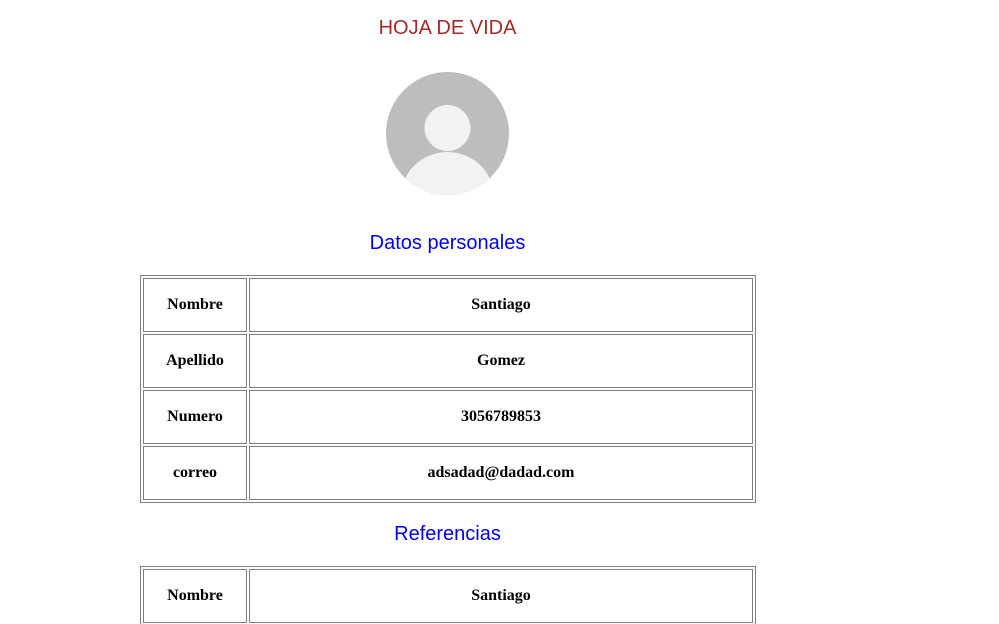 Image resolution: width=999 pixels, height=624 pixels. I want to click on row-label: Apellido, so click(195, 361).